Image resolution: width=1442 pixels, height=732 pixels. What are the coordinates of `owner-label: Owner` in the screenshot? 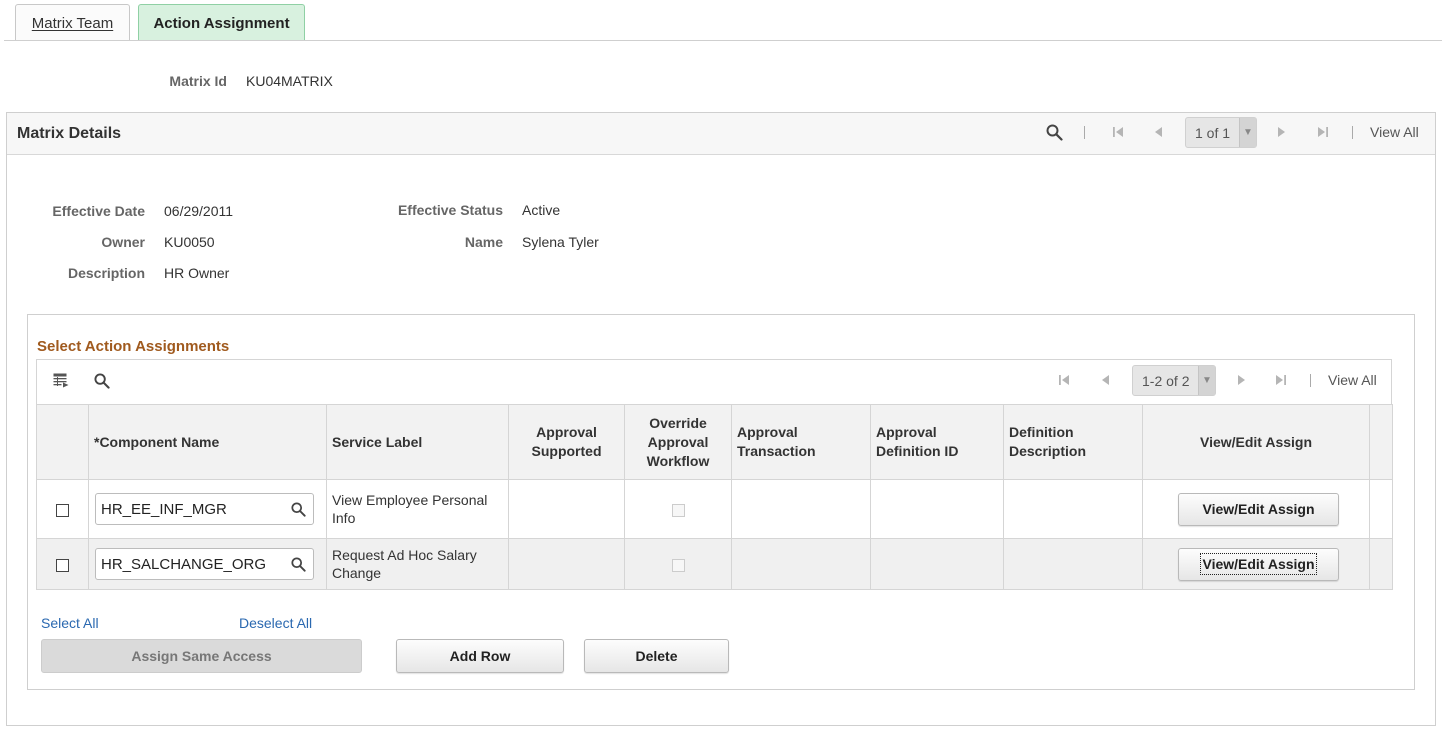 It's located at (123, 242).